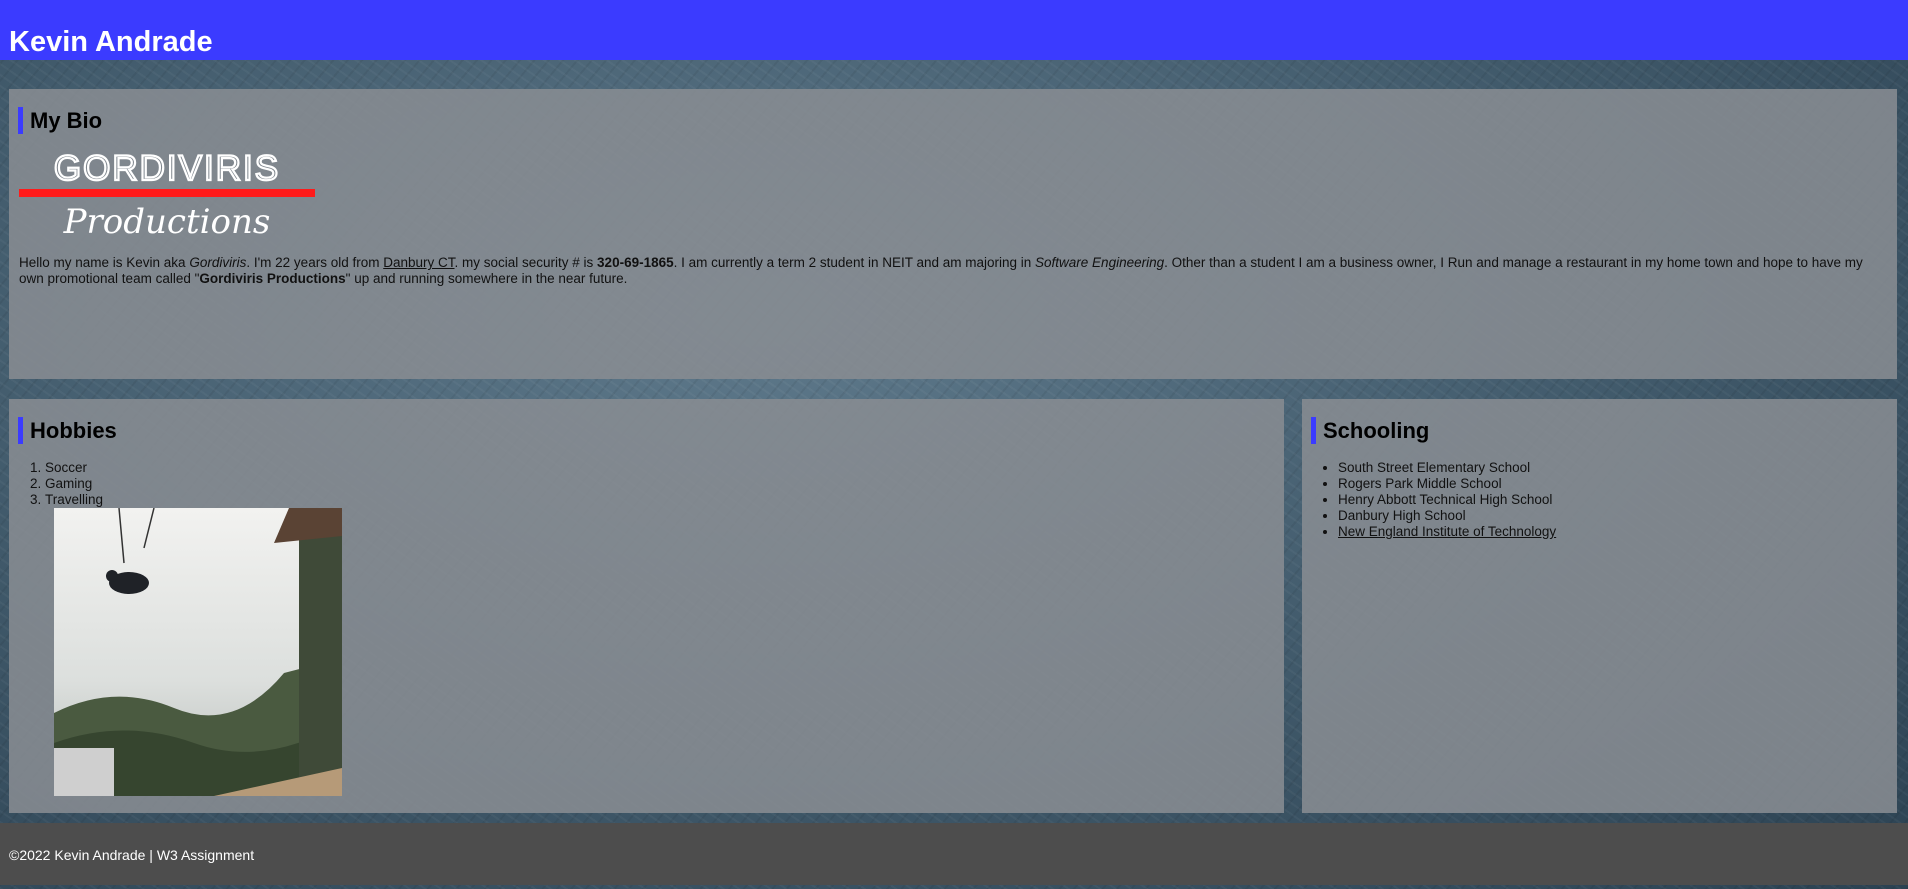 This screenshot has width=1908, height=889. Describe the element at coordinates (418, 262) in the screenshot. I see `hometown-link: Danbury CT` at that location.